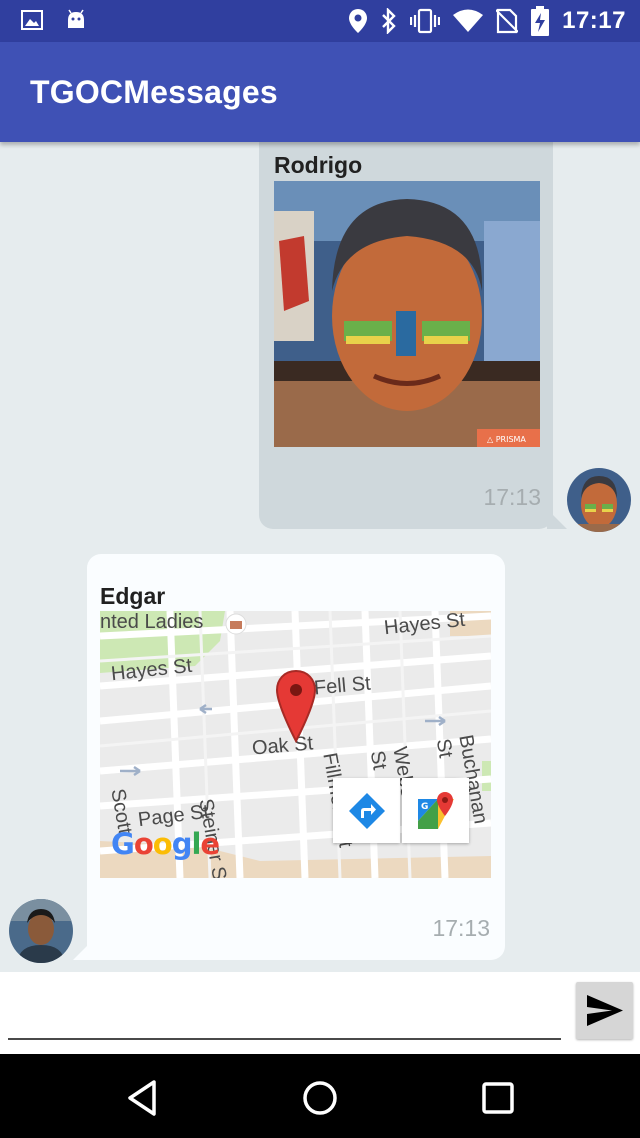  Describe the element at coordinates (133, 596) in the screenshot. I see `message-sender: Edgar` at that location.